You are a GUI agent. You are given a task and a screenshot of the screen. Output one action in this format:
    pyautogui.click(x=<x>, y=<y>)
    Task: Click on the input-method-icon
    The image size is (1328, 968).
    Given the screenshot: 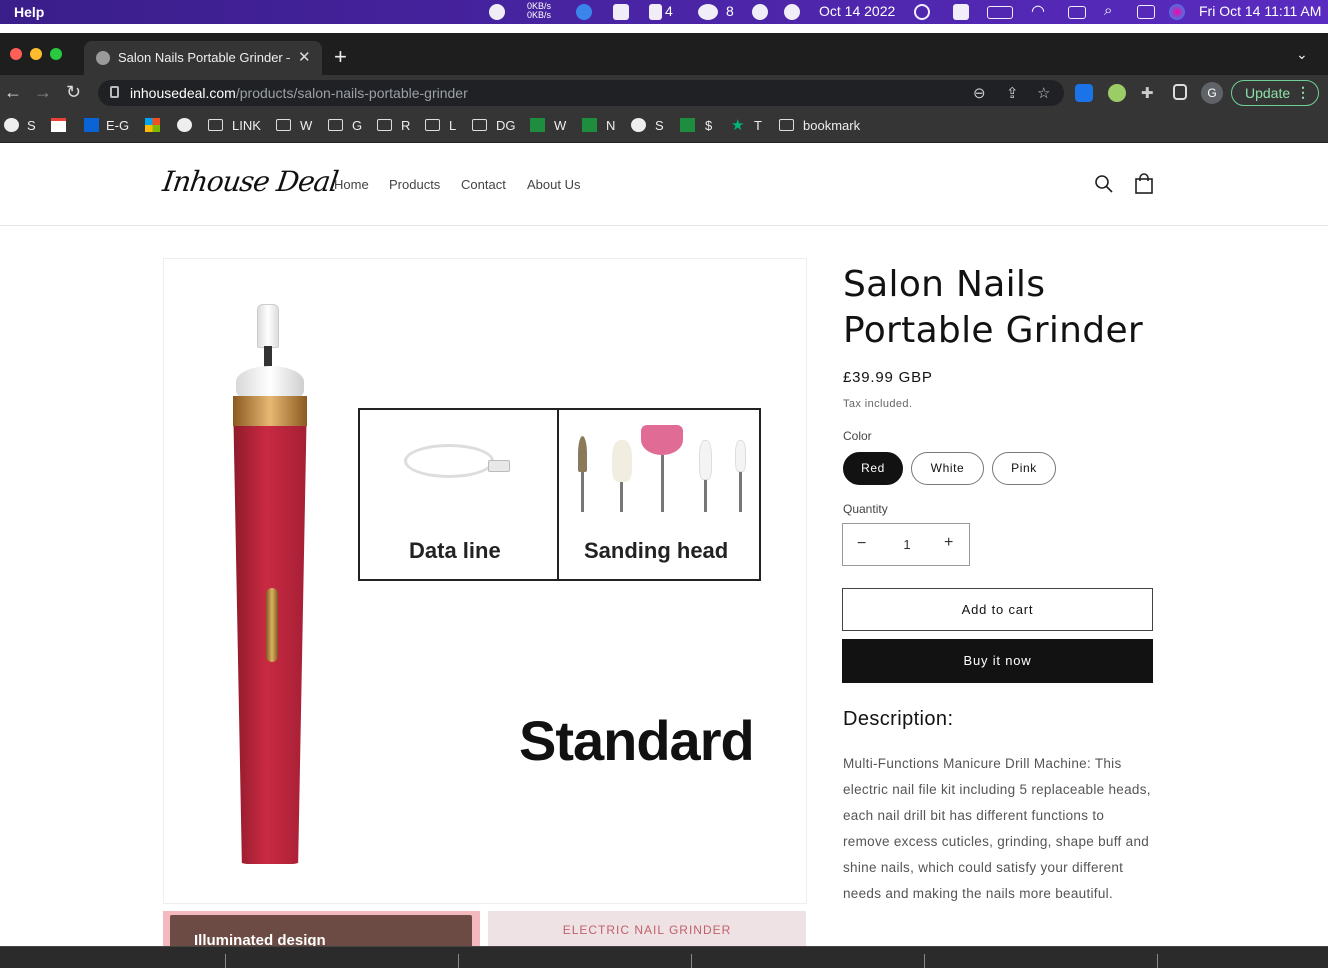 What is the action you would take?
    pyautogui.click(x=961, y=12)
    